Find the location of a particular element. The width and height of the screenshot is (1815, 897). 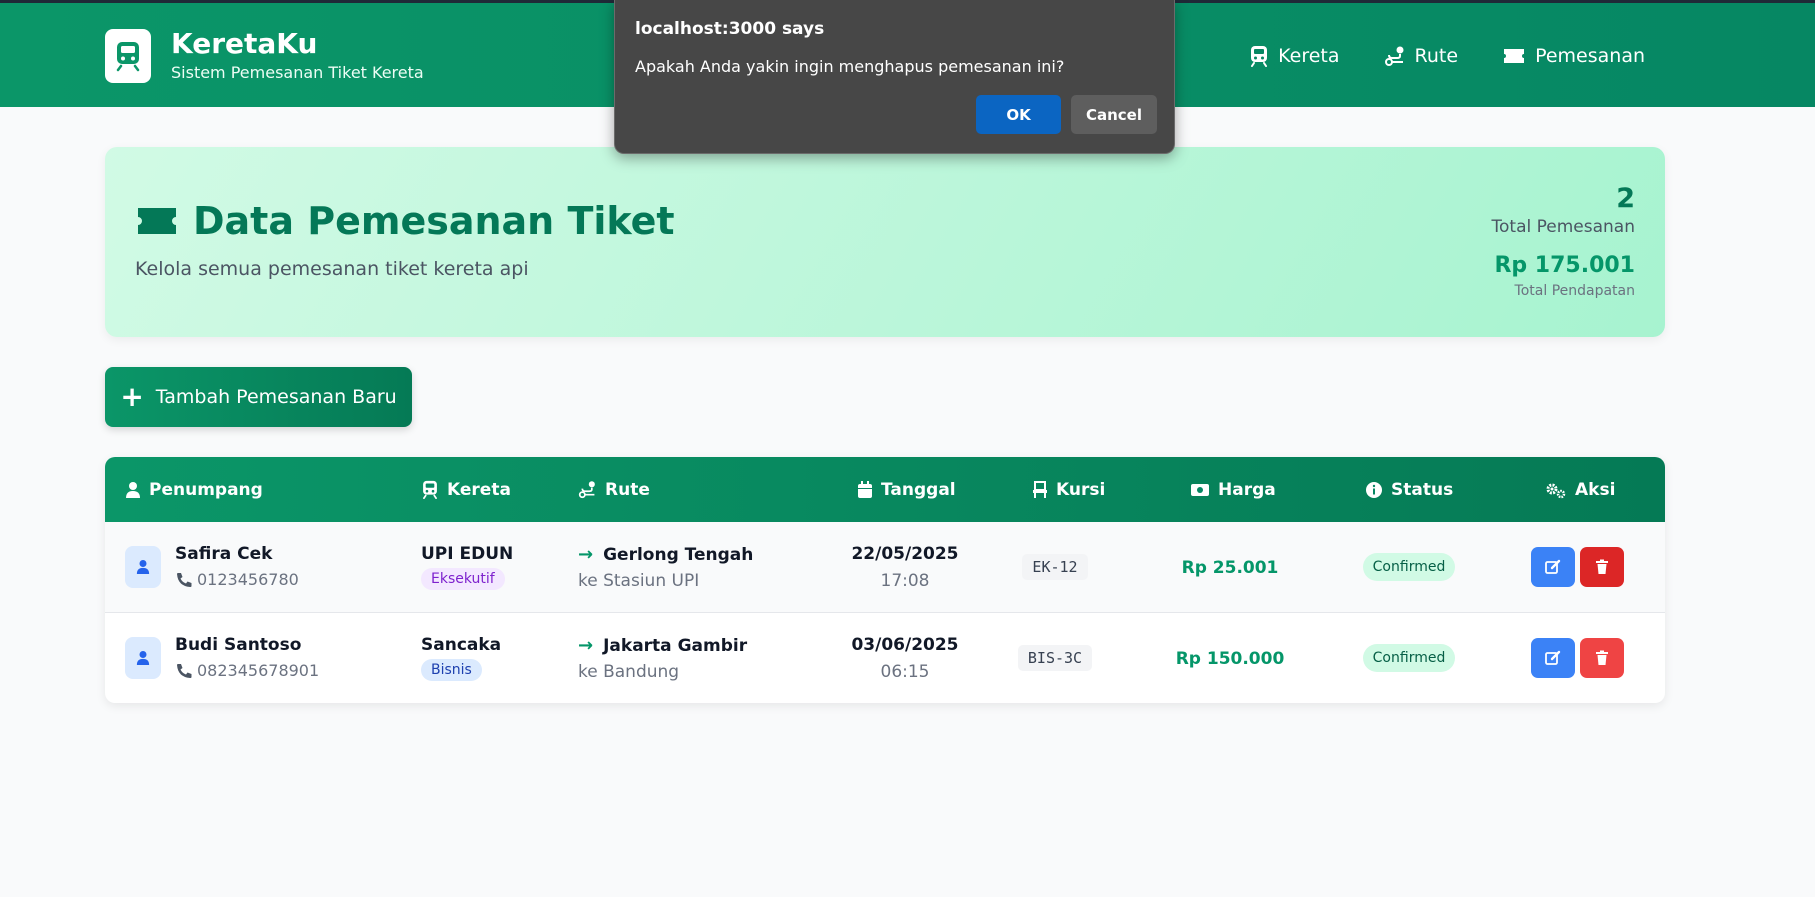

passenger-name: Budi Santoso is located at coordinates (238, 645).